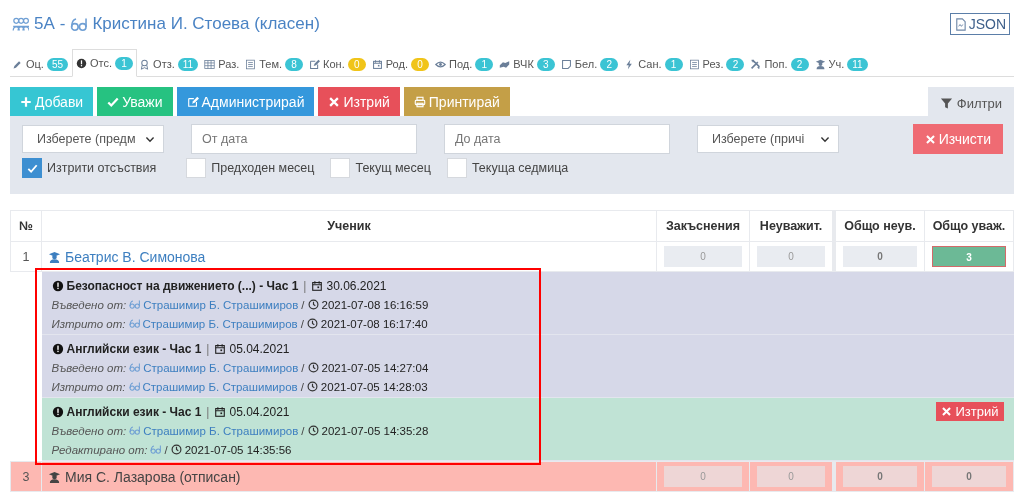 This screenshot has height=504, width=1024. I want to click on eye-icon, so click(440, 64).